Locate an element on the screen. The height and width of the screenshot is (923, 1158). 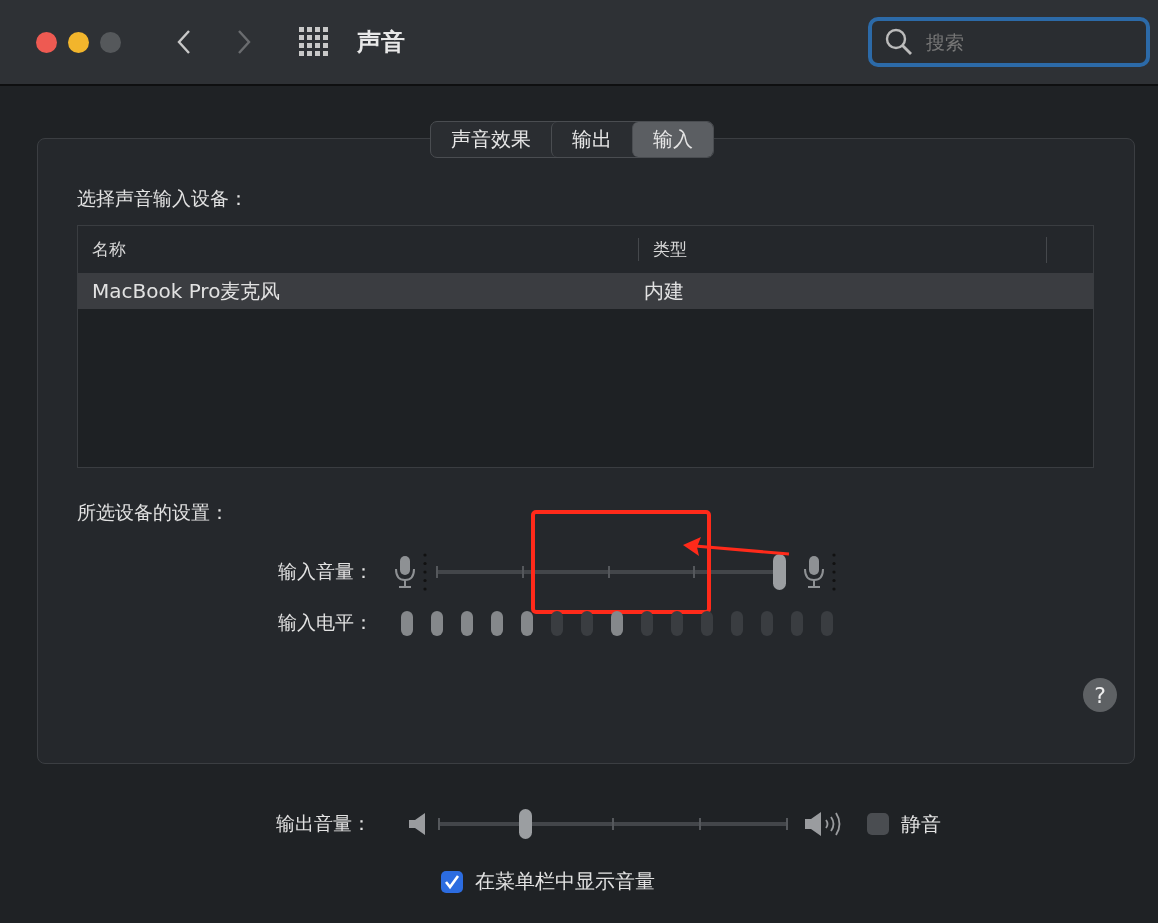
menu-bar-label: 在菜单栏中显示音量 is located at coordinates (565, 881).